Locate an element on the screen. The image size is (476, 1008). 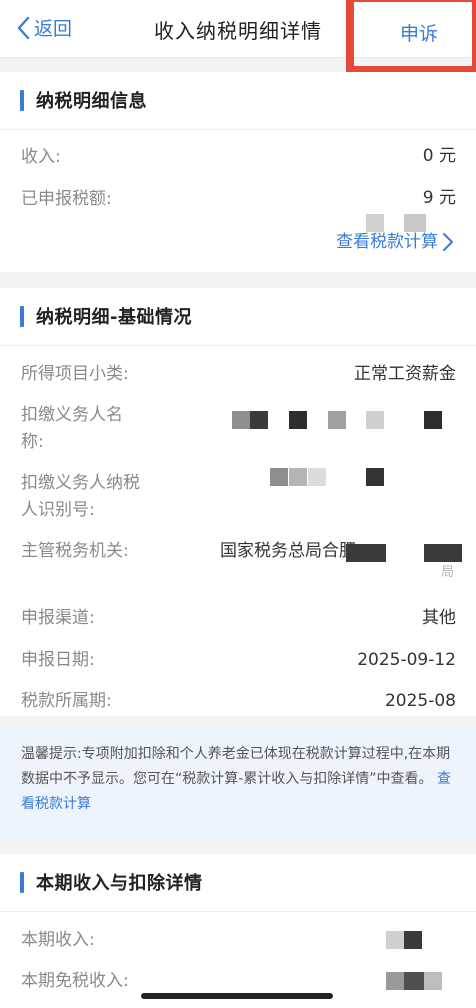
section-header: 本期收入与扣除详情 is located at coordinates (238, 883).